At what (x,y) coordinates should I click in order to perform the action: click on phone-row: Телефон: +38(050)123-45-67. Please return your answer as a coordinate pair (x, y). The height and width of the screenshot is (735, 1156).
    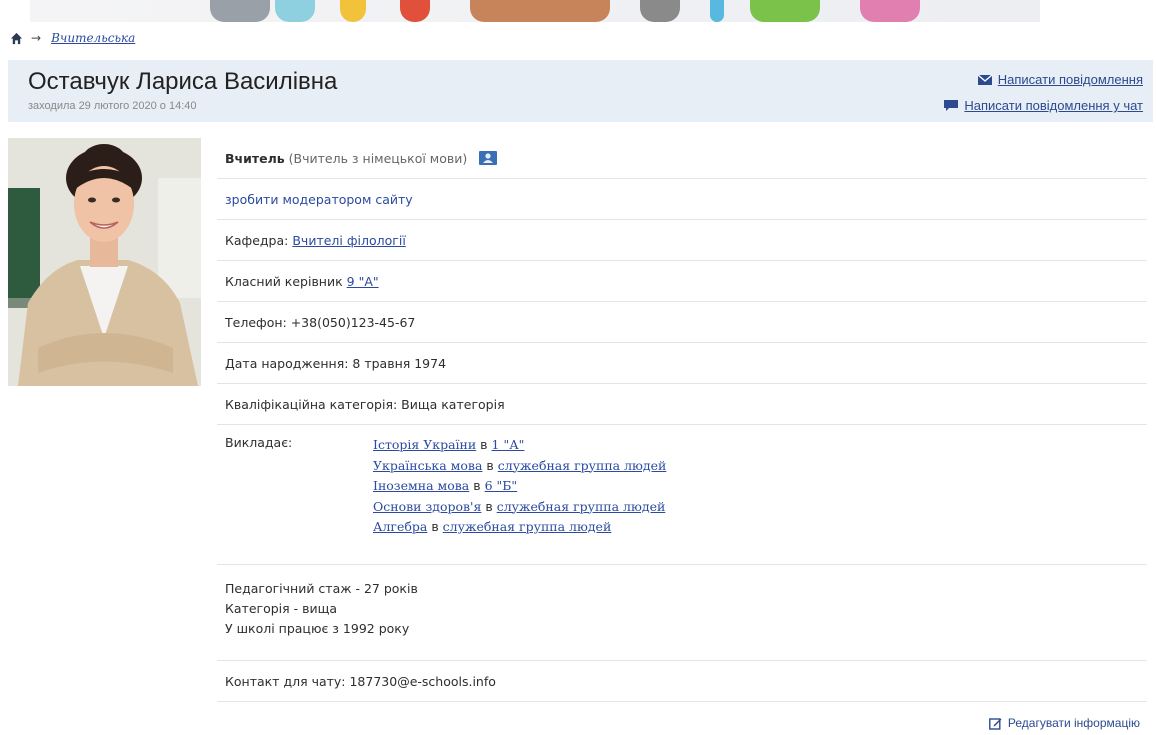
    Looking at the image, I should click on (682, 321).